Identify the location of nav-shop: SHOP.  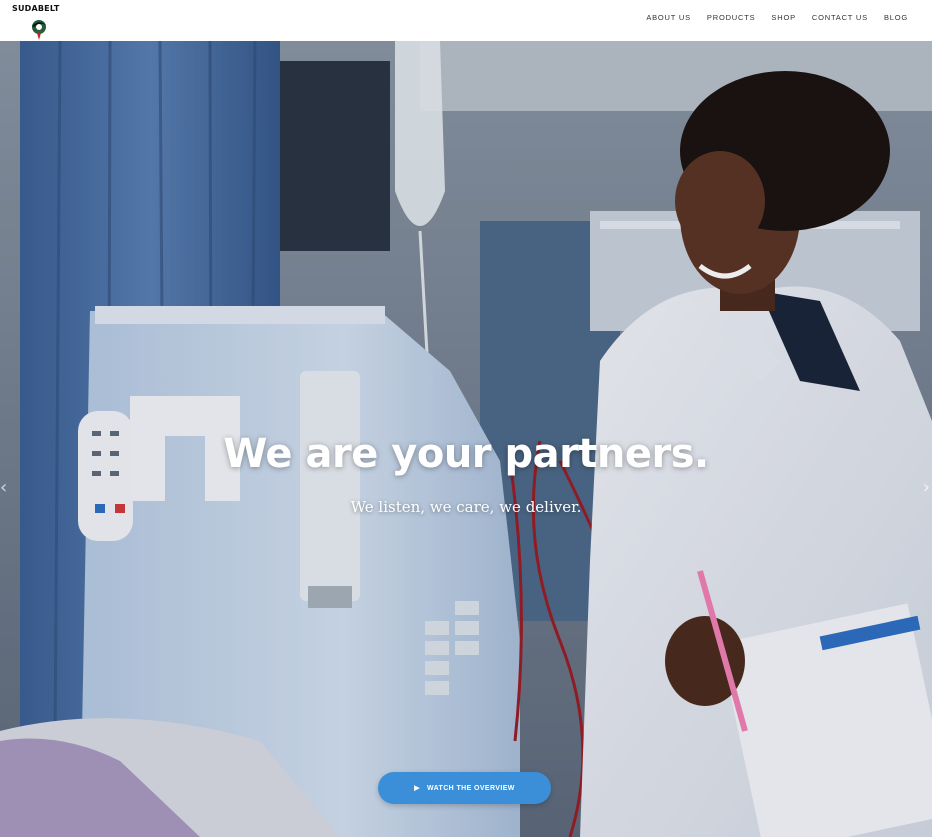
(783, 17).